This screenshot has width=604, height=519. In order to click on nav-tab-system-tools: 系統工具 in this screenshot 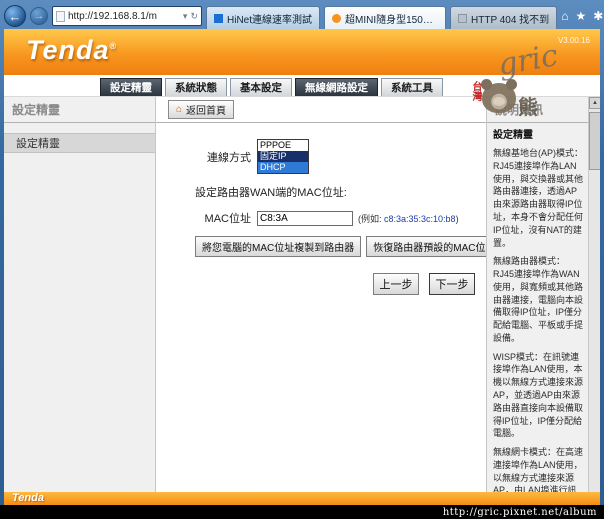, I will do `click(412, 87)`.